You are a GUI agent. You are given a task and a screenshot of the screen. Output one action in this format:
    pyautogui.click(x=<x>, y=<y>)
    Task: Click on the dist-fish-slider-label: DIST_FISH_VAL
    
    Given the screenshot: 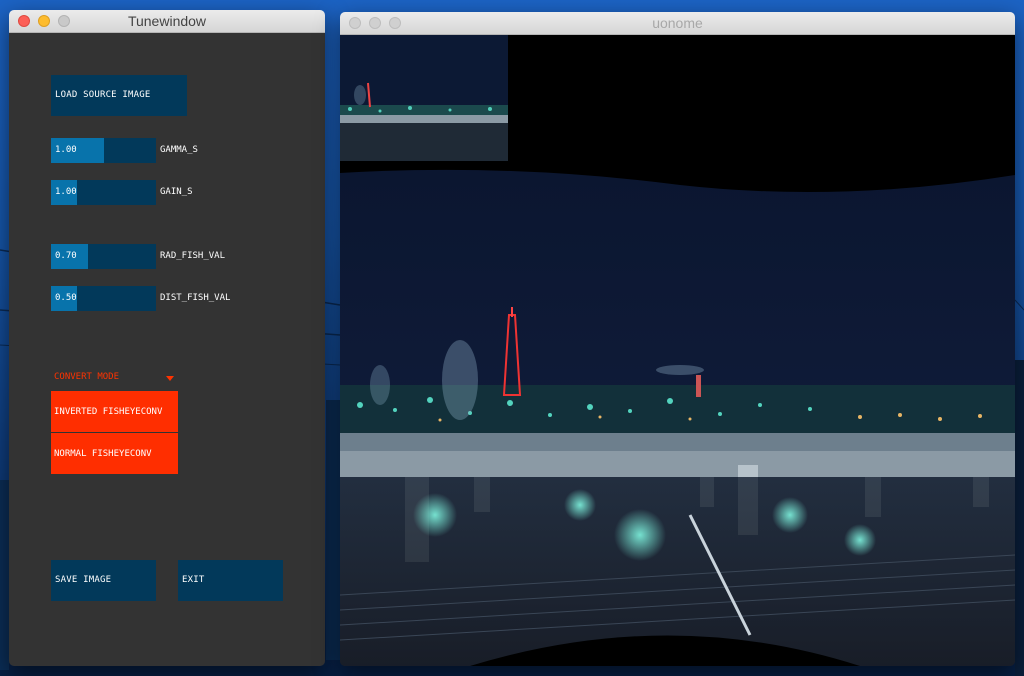 What is the action you would take?
    pyautogui.click(x=195, y=298)
    